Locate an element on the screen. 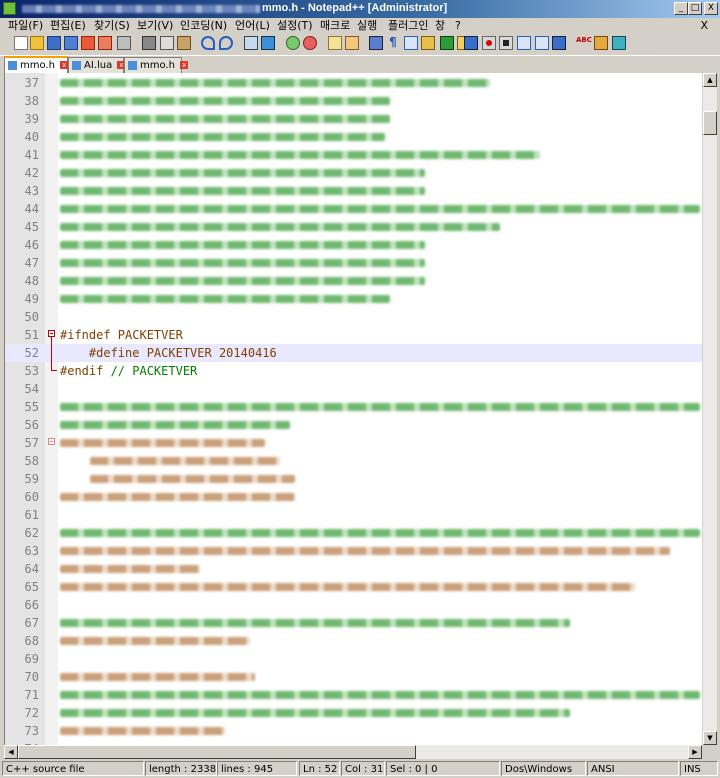  horizontal-scroll-thumb is located at coordinates (217, 752).